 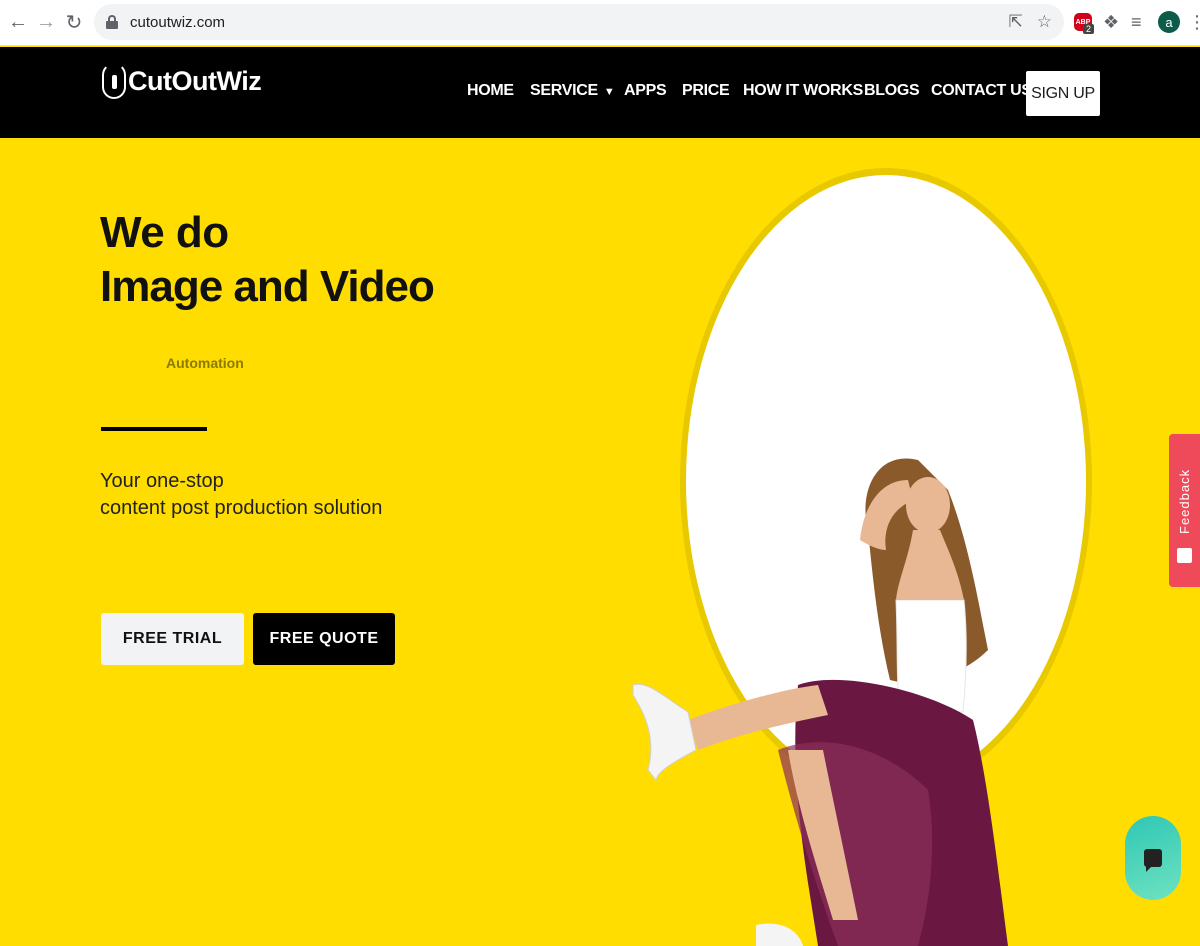 What do you see at coordinates (74, 23) in the screenshot?
I see `reload-icon: ↻` at bounding box center [74, 23].